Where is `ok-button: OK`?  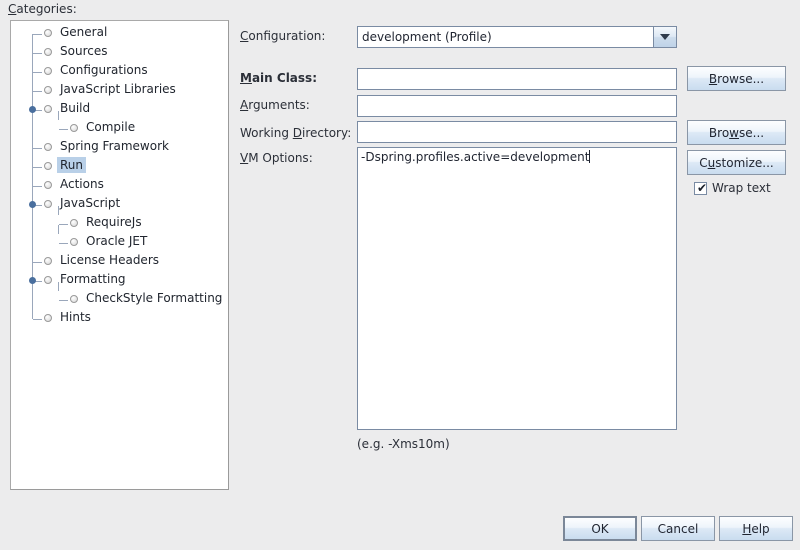 ok-button: OK is located at coordinates (600, 528).